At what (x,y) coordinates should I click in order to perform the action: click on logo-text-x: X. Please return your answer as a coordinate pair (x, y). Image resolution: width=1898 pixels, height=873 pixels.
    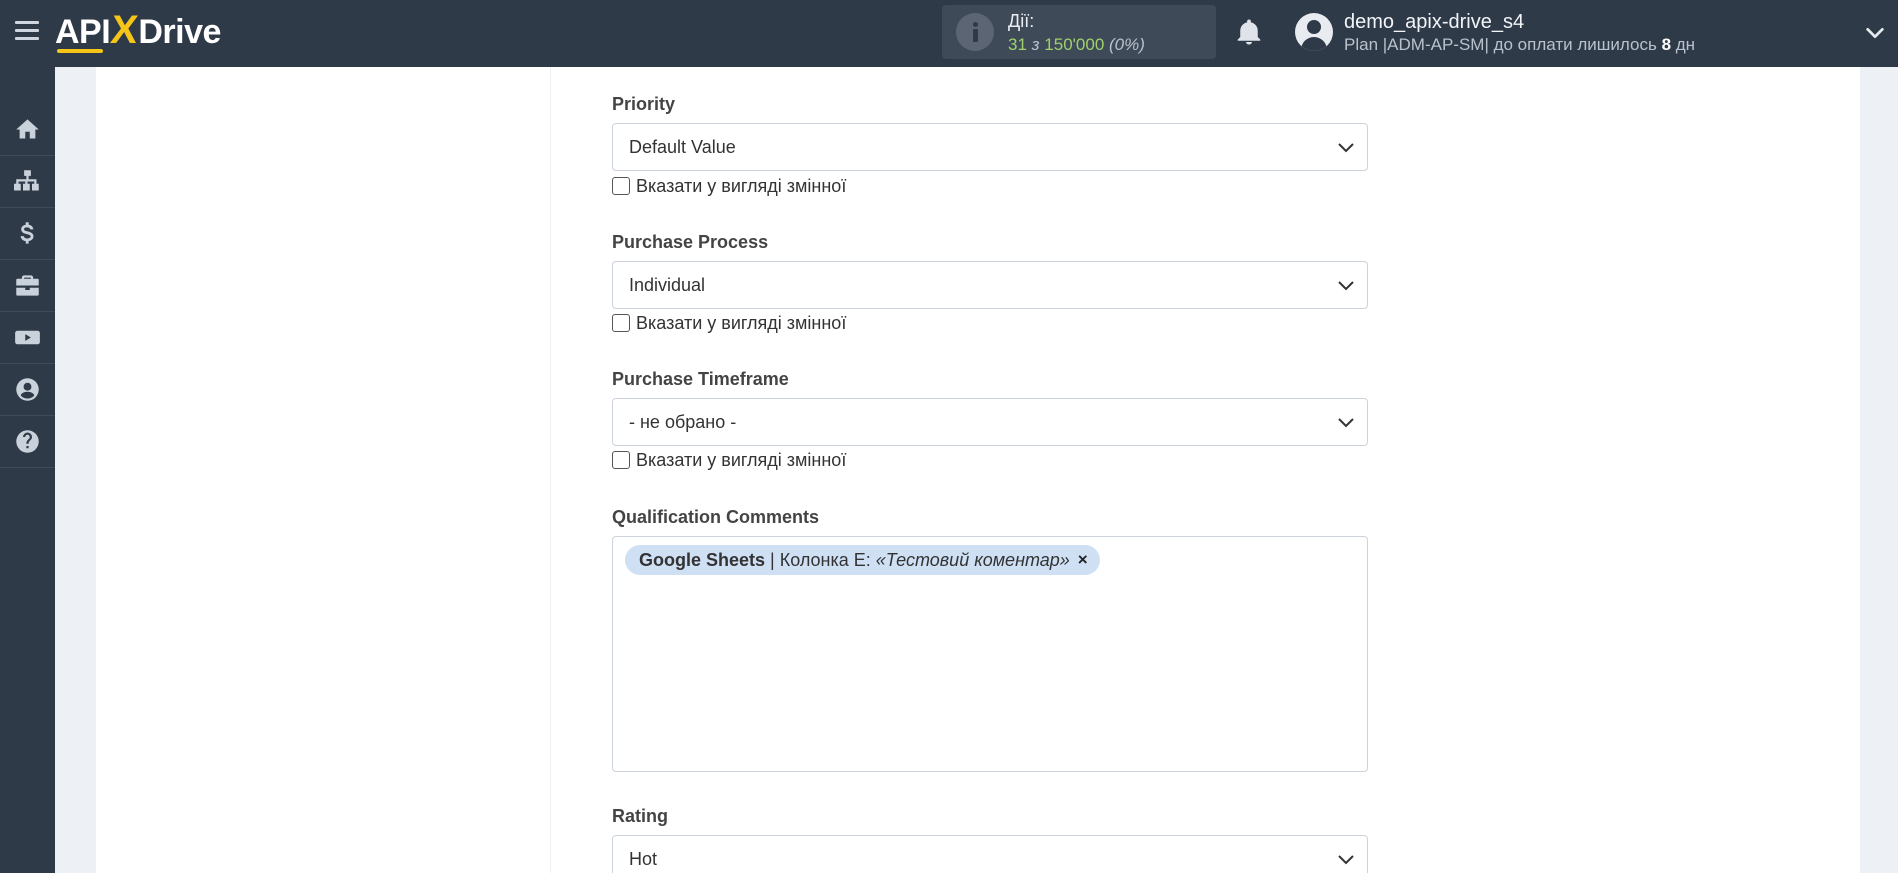
    Looking at the image, I should click on (124, 30).